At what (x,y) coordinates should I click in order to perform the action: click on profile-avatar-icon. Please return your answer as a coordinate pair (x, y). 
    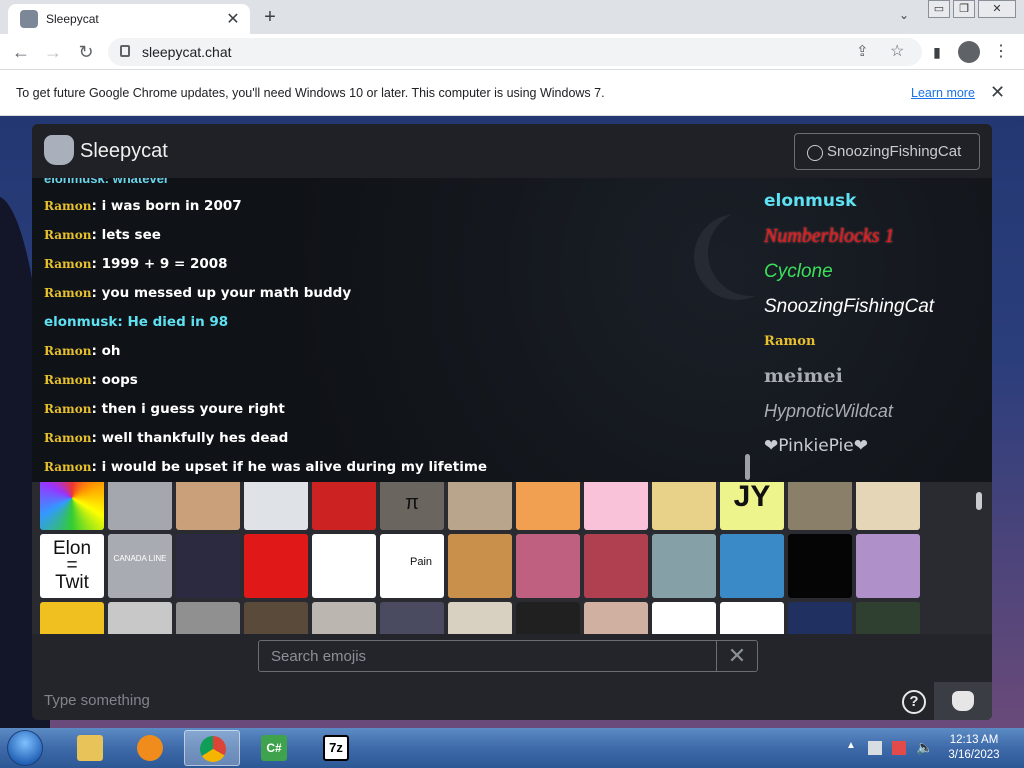
    Looking at the image, I should click on (969, 52).